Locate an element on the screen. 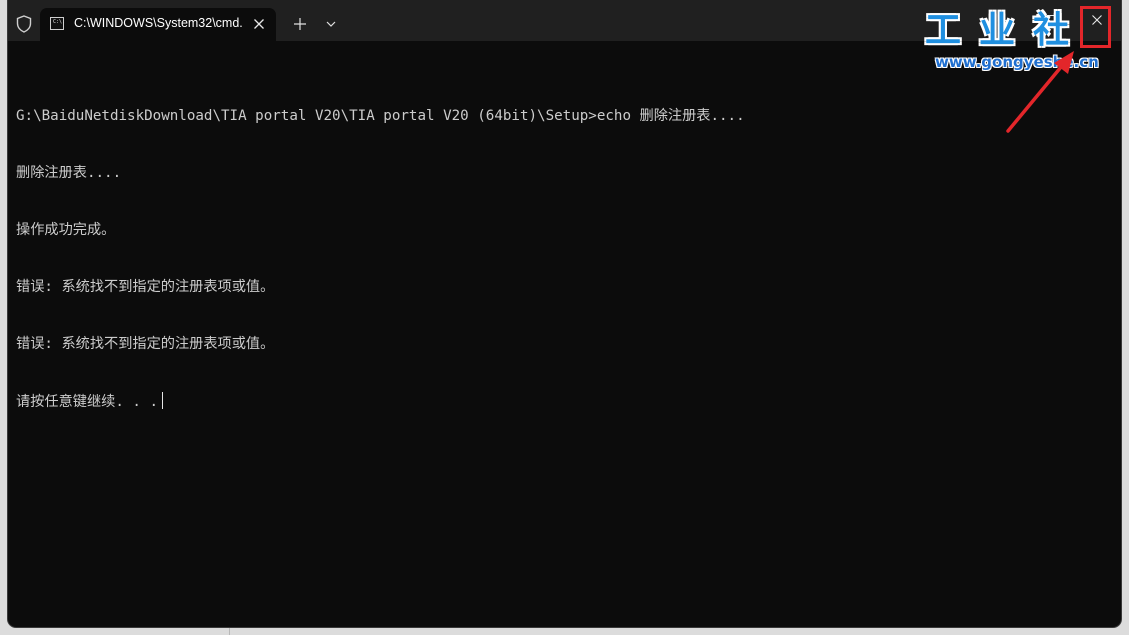  console-prompt-text: 请按任意键继续. . . is located at coordinates (87, 402).